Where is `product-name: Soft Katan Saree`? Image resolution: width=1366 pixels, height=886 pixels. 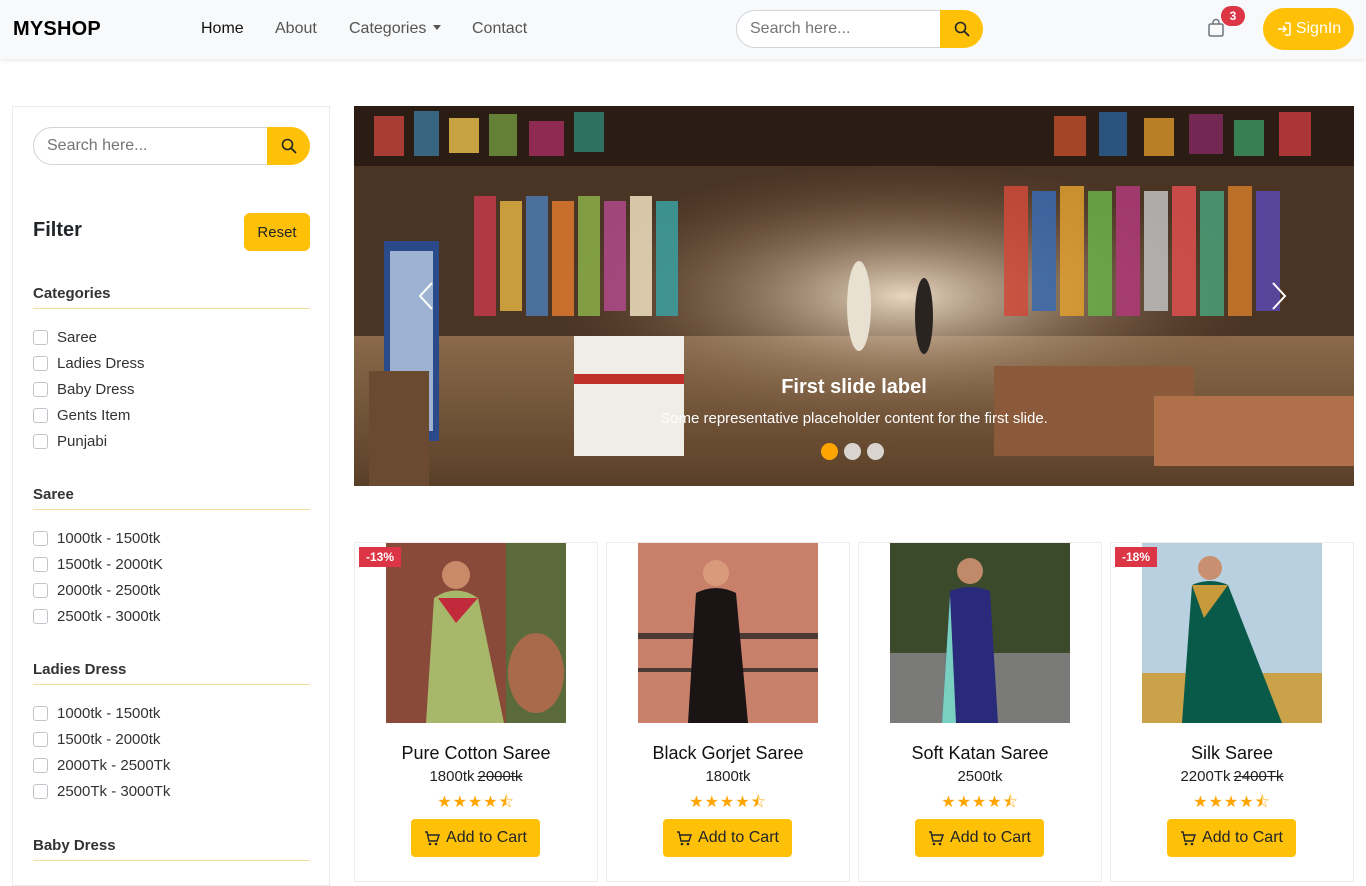
product-name: Soft Katan Saree is located at coordinates (980, 753).